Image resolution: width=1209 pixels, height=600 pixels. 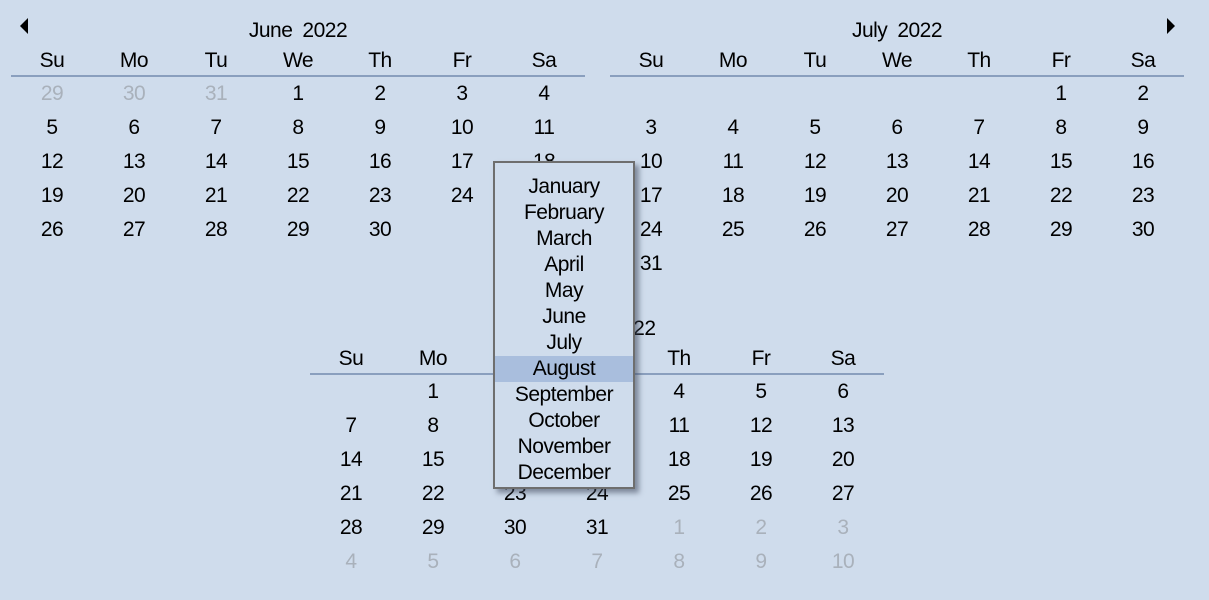 What do you see at coordinates (351, 562) in the screenshot?
I see `day-cell-other-month: 4` at bounding box center [351, 562].